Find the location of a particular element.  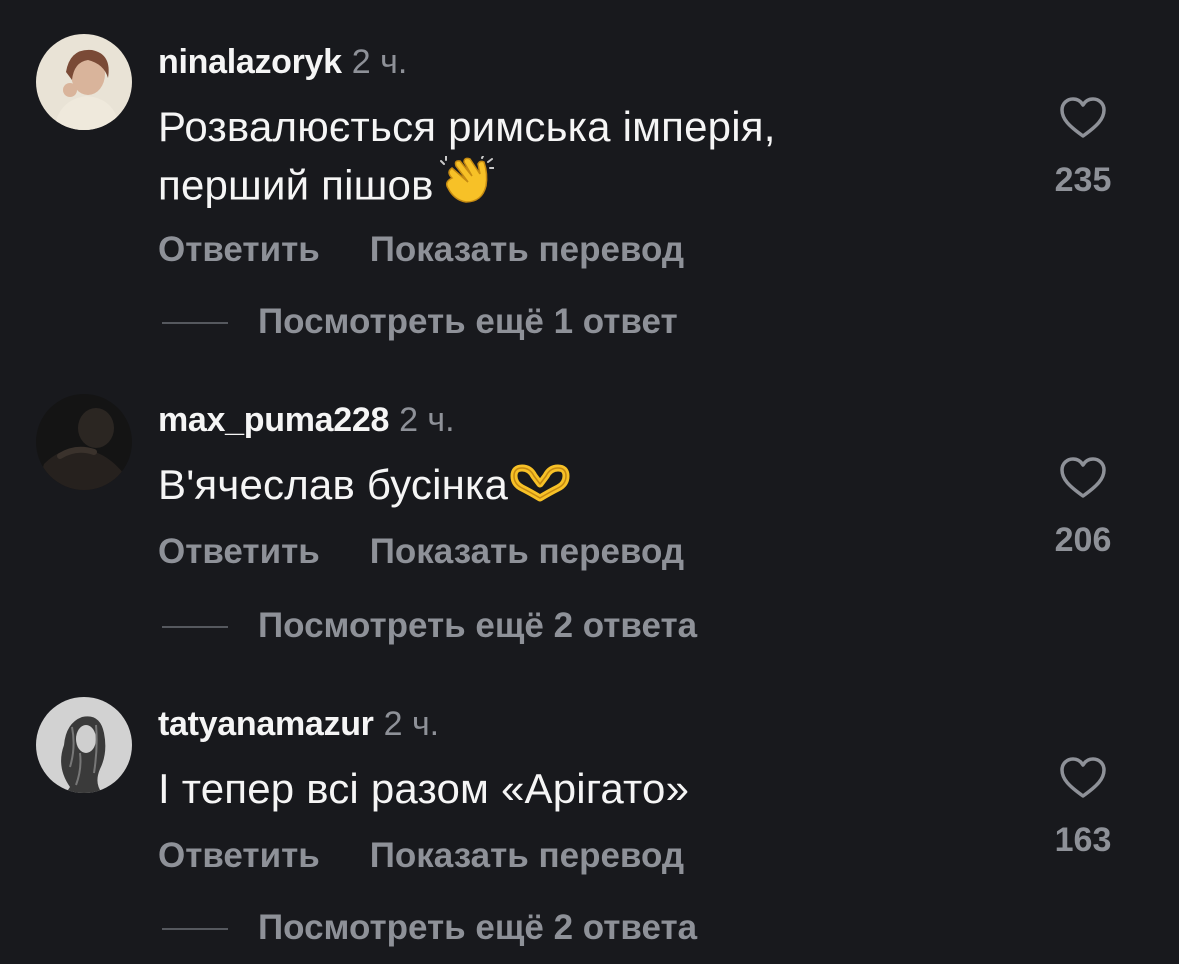

comment-text-line: В'ячеслав бусінка is located at coordinates (364, 486).